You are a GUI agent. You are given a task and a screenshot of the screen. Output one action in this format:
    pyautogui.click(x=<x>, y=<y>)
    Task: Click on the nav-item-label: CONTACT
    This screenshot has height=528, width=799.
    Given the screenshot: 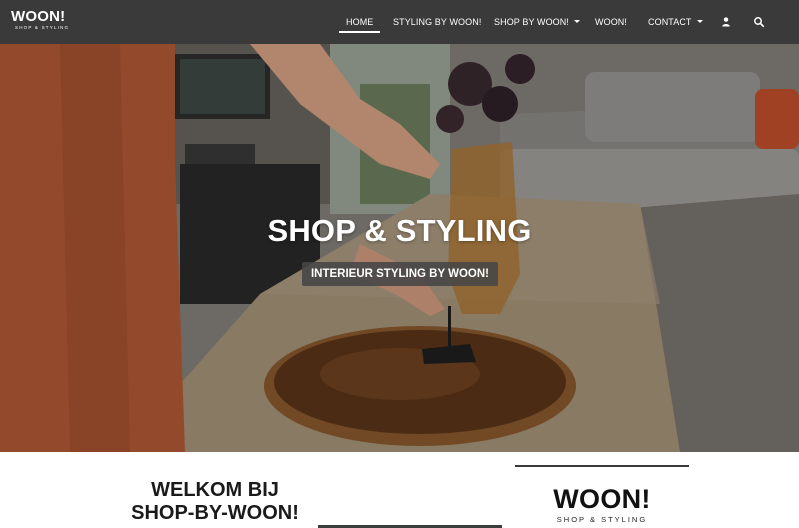 What is the action you would take?
    pyautogui.click(x=670, y=22)
    